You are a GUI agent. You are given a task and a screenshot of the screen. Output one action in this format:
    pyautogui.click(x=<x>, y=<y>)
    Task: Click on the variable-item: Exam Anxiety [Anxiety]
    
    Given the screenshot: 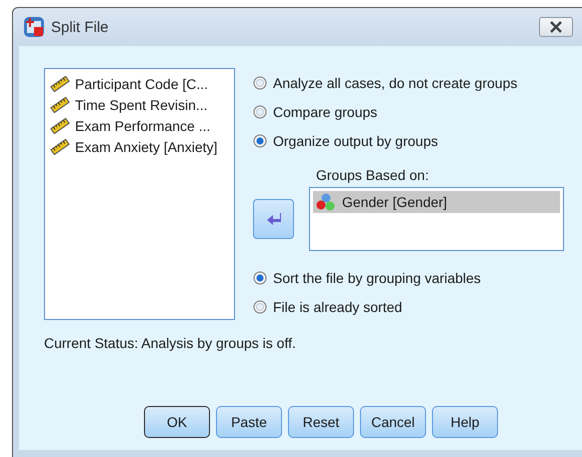 What is the action you would take?
    pyautogui.click(x=146, y=147)
    